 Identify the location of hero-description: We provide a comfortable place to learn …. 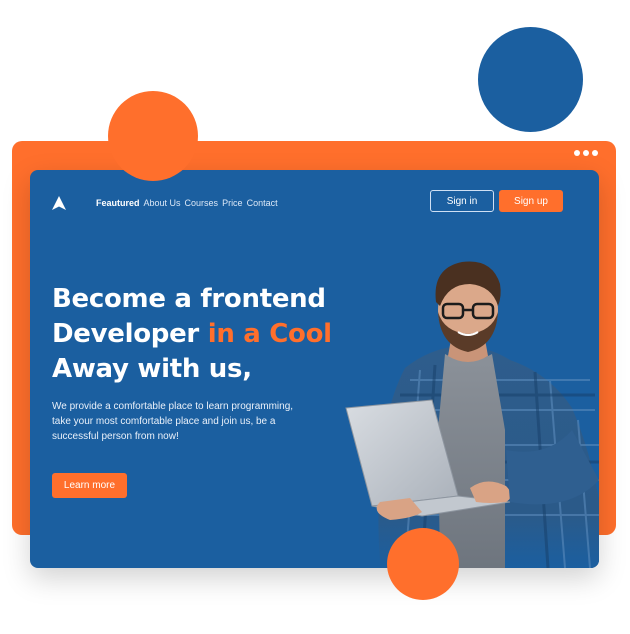
(173, 421).